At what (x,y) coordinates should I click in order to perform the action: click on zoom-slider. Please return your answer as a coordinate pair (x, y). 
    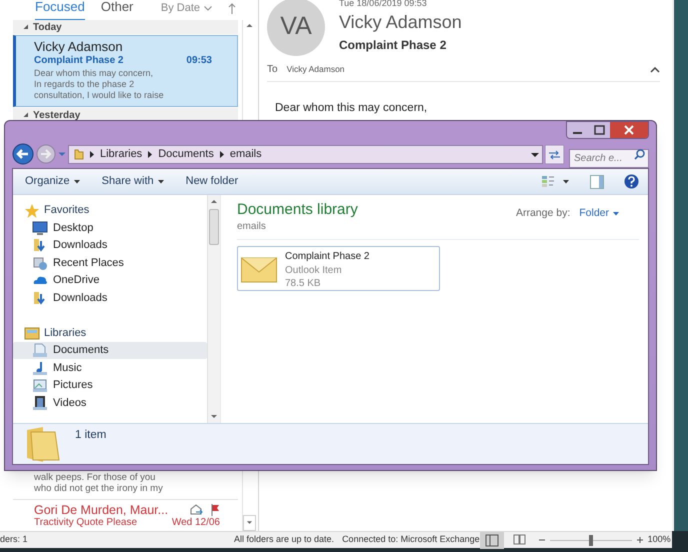
    Looking at the image, I should click on (591, 540).